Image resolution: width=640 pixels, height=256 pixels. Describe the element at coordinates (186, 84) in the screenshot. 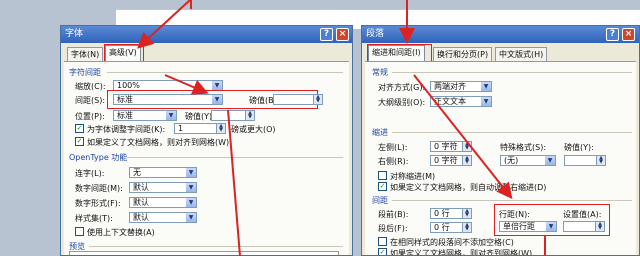

I see `arrow-to-spacing` at that location.